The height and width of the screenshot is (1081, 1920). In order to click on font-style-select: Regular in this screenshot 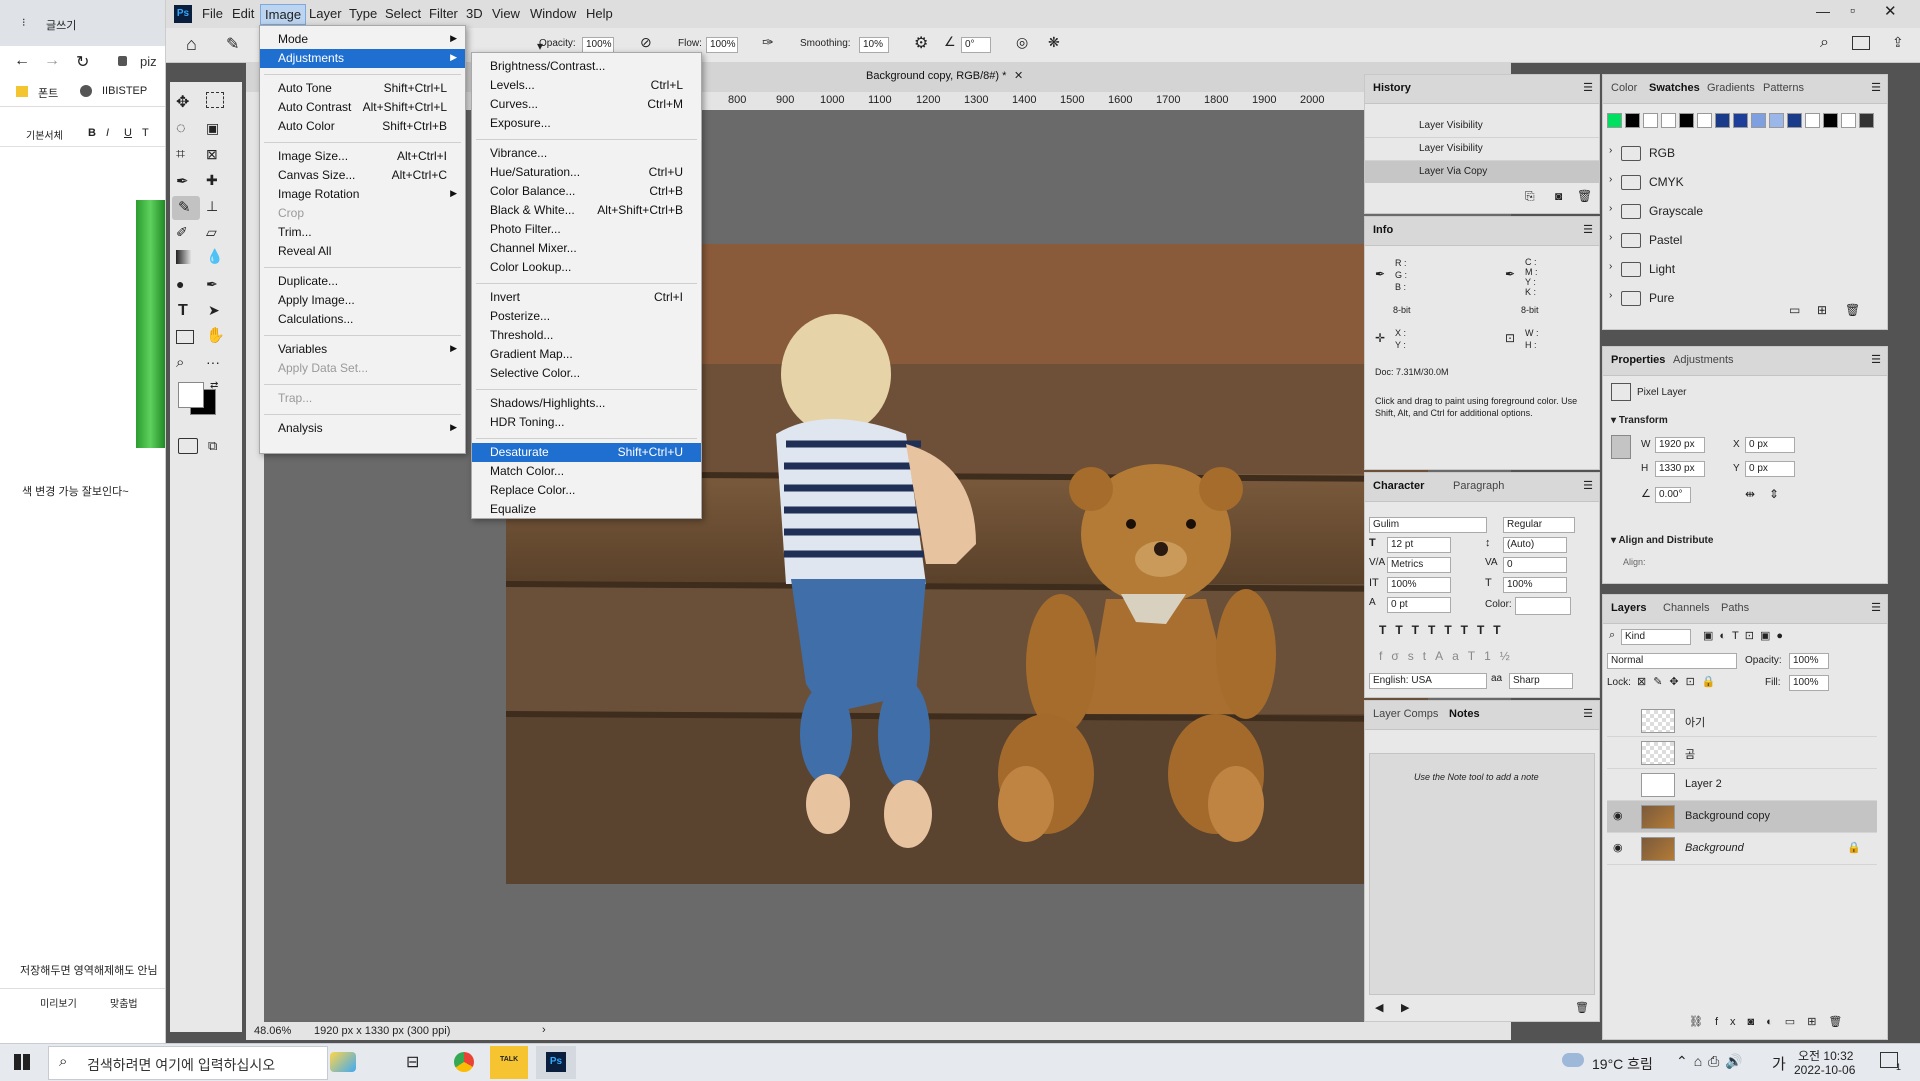, I will do `click(1539, 525)`.